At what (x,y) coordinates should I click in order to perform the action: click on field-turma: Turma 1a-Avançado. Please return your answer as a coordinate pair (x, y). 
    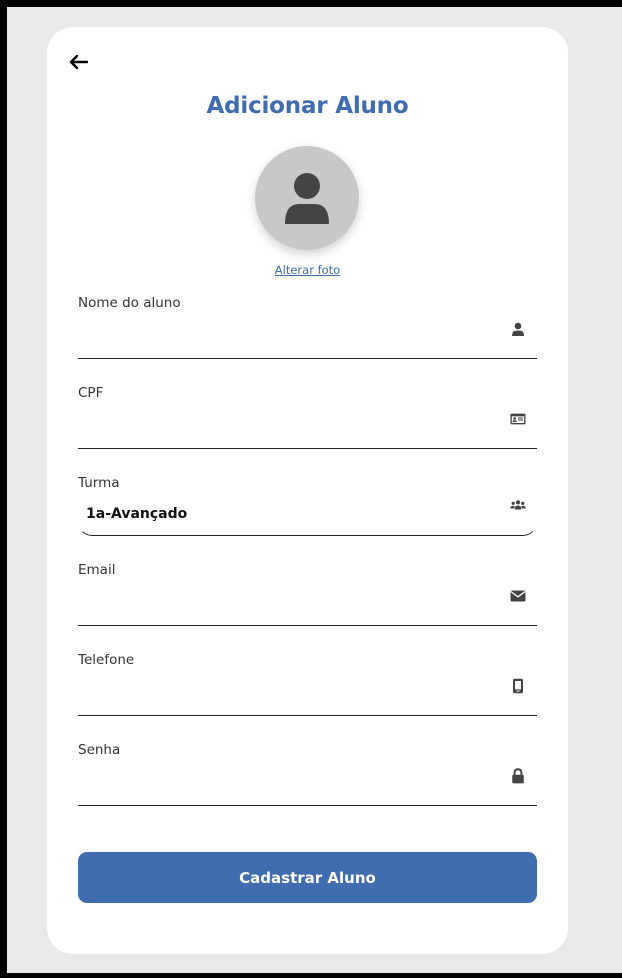
    Looking at the image, I should click on (307, 508).